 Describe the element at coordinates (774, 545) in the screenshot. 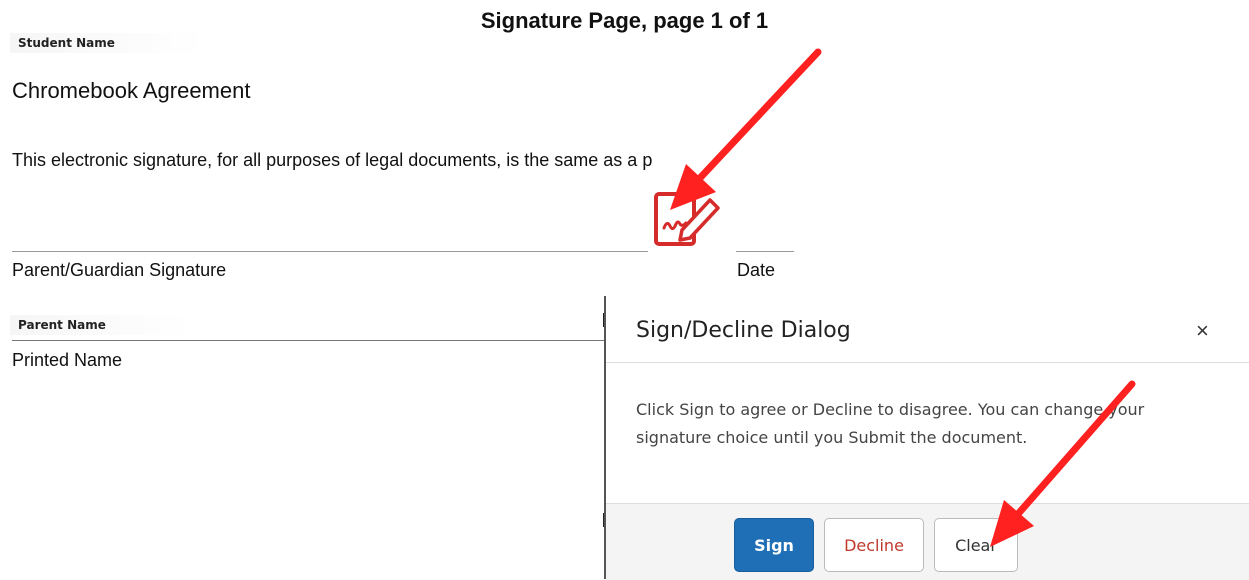

I see `sign-button: Sign` at that location.